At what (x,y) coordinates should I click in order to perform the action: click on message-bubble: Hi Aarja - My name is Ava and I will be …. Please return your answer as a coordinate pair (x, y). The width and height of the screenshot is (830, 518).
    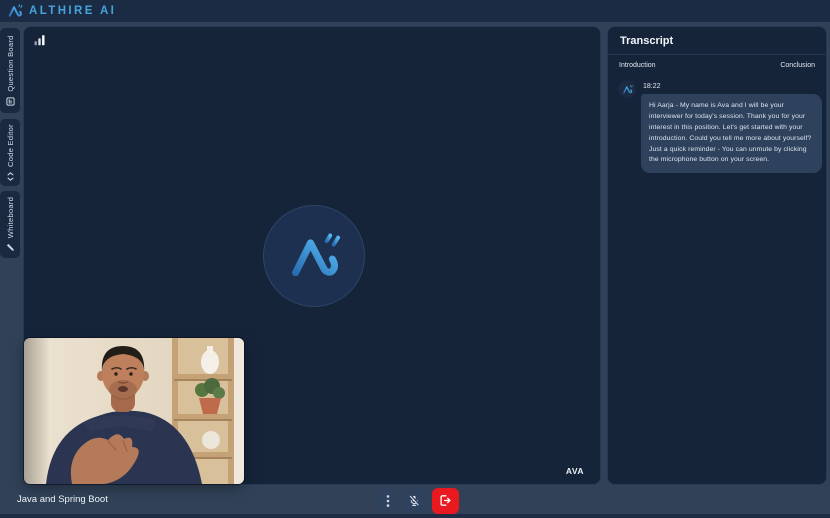
    Looking at the image, I should click on (731, 134).